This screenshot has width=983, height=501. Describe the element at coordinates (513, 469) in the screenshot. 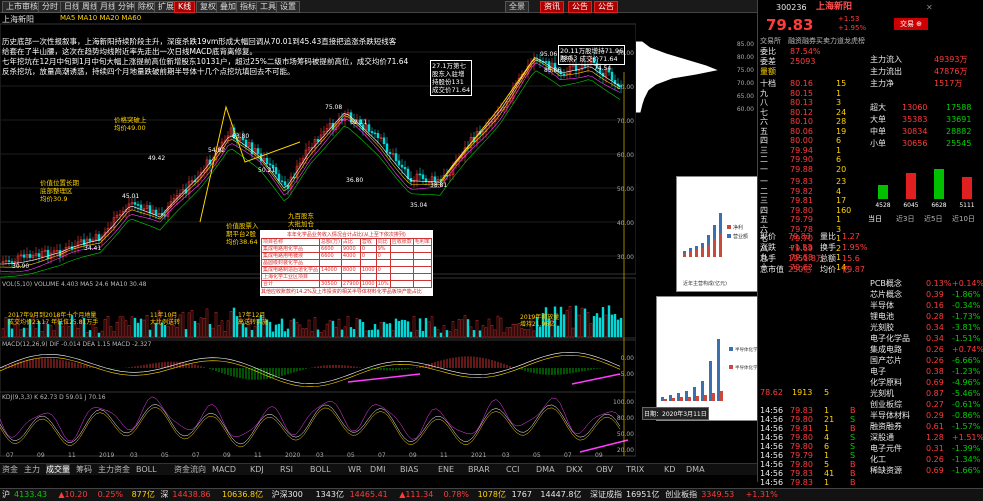

I see `indicator-tab: CCI` at that location.